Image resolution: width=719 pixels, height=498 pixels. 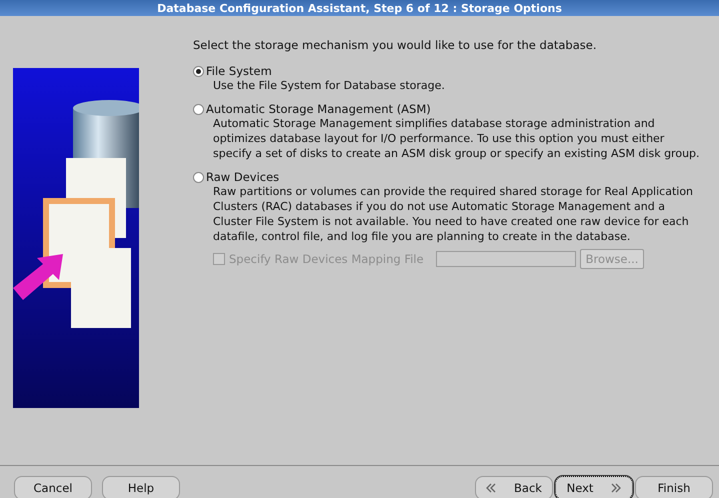 I want to click on nav-button: Next, so click(x=594, y=487).